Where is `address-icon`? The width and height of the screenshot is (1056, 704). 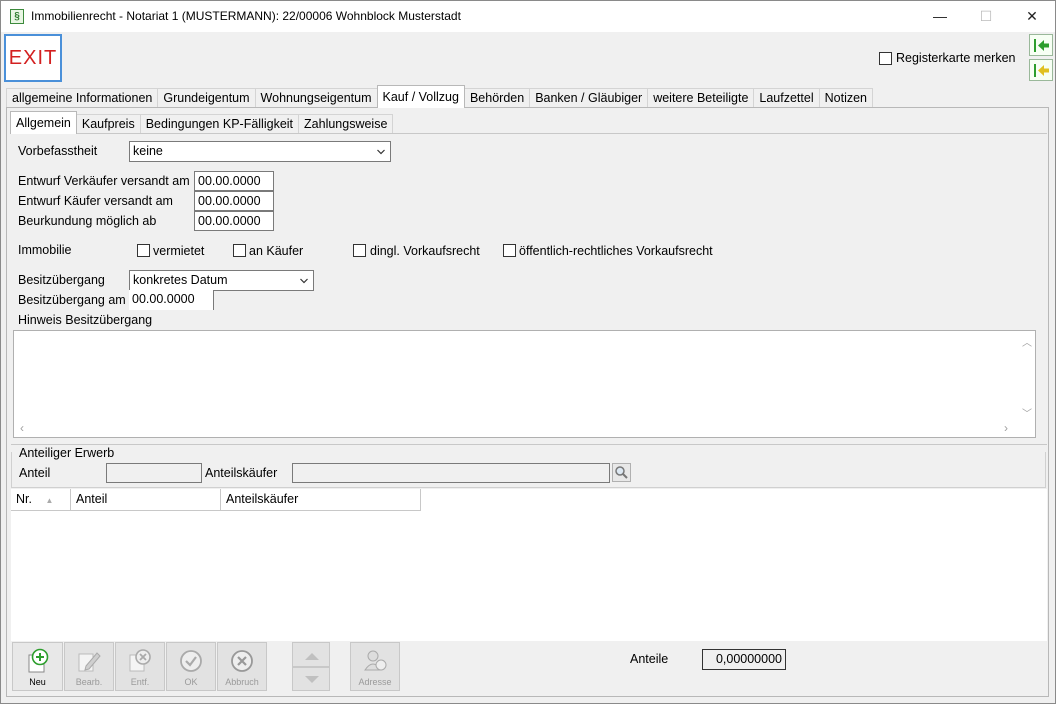 address-icon is located at coordinates (375, 660).